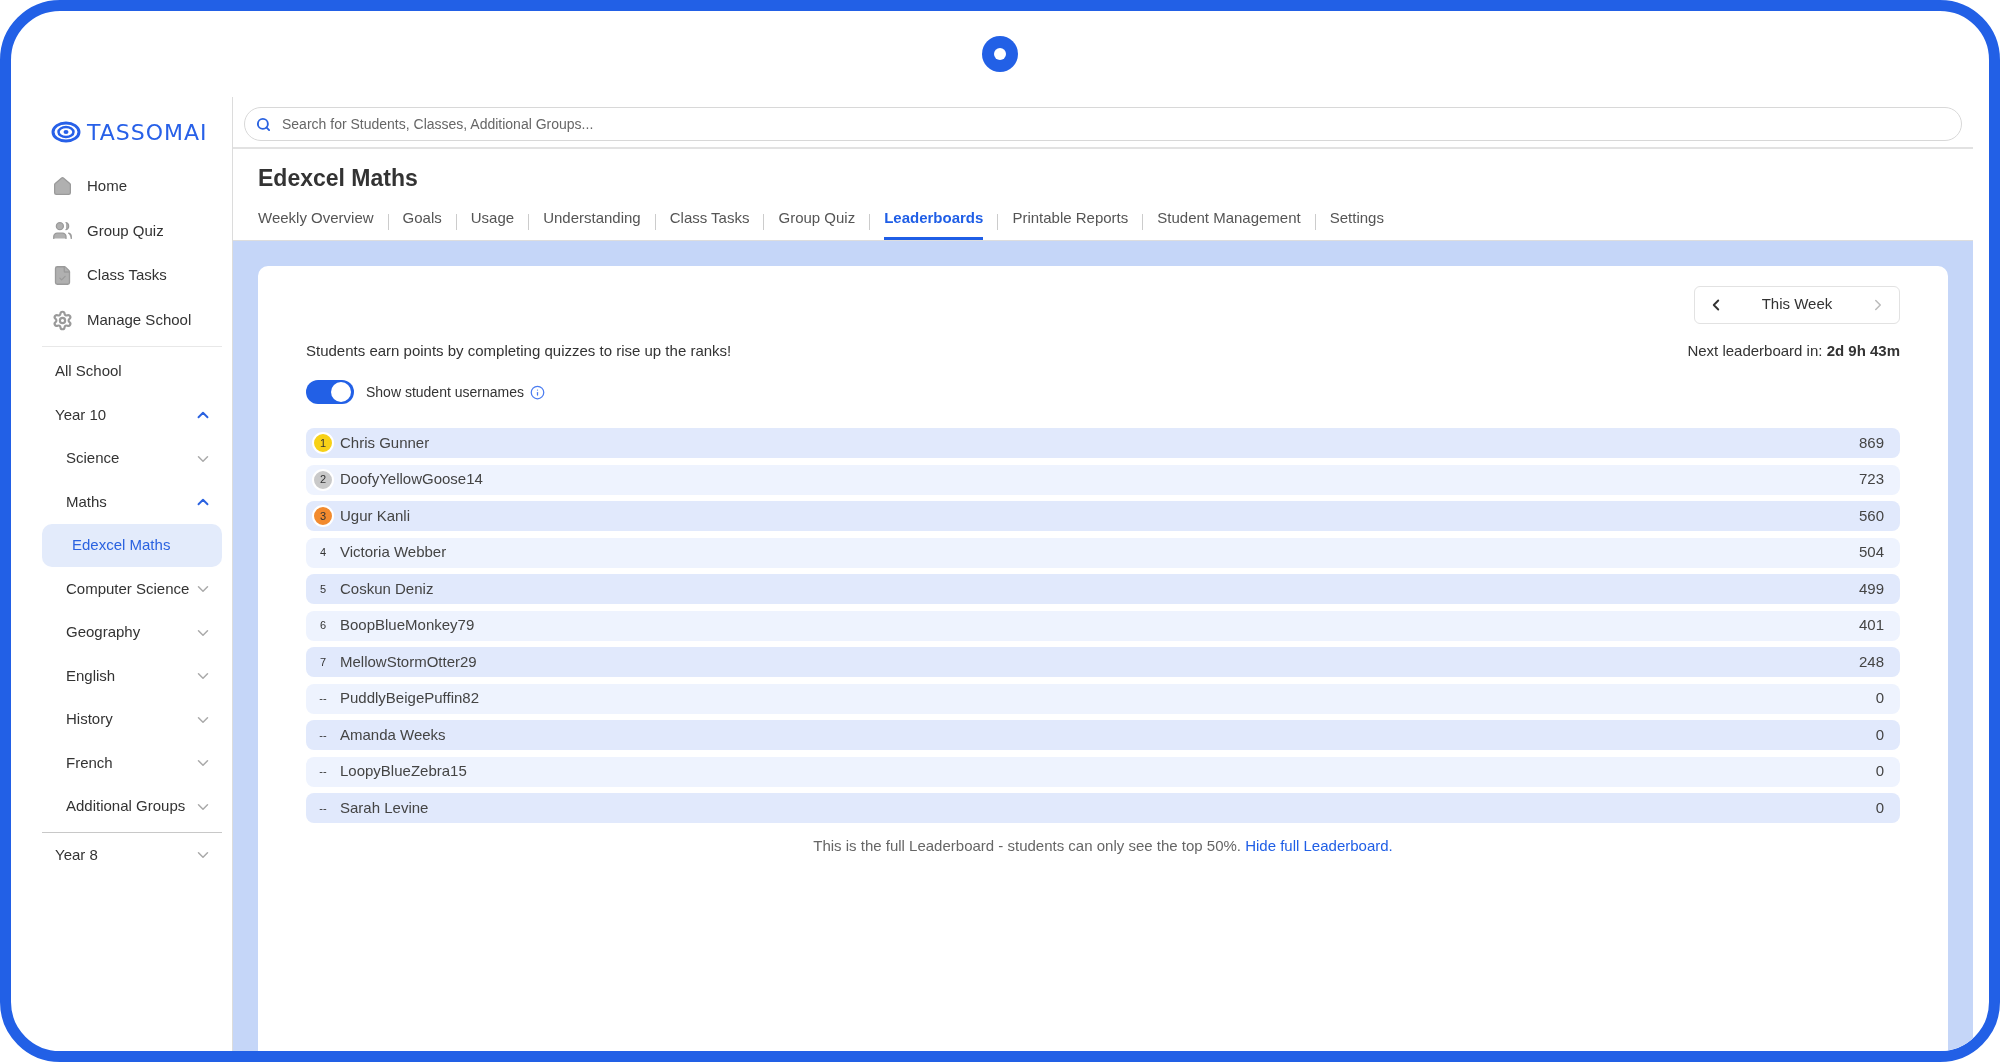  Describe the element at coordinates (62, 186) in the screenshot. I see `home-icon` at that location.